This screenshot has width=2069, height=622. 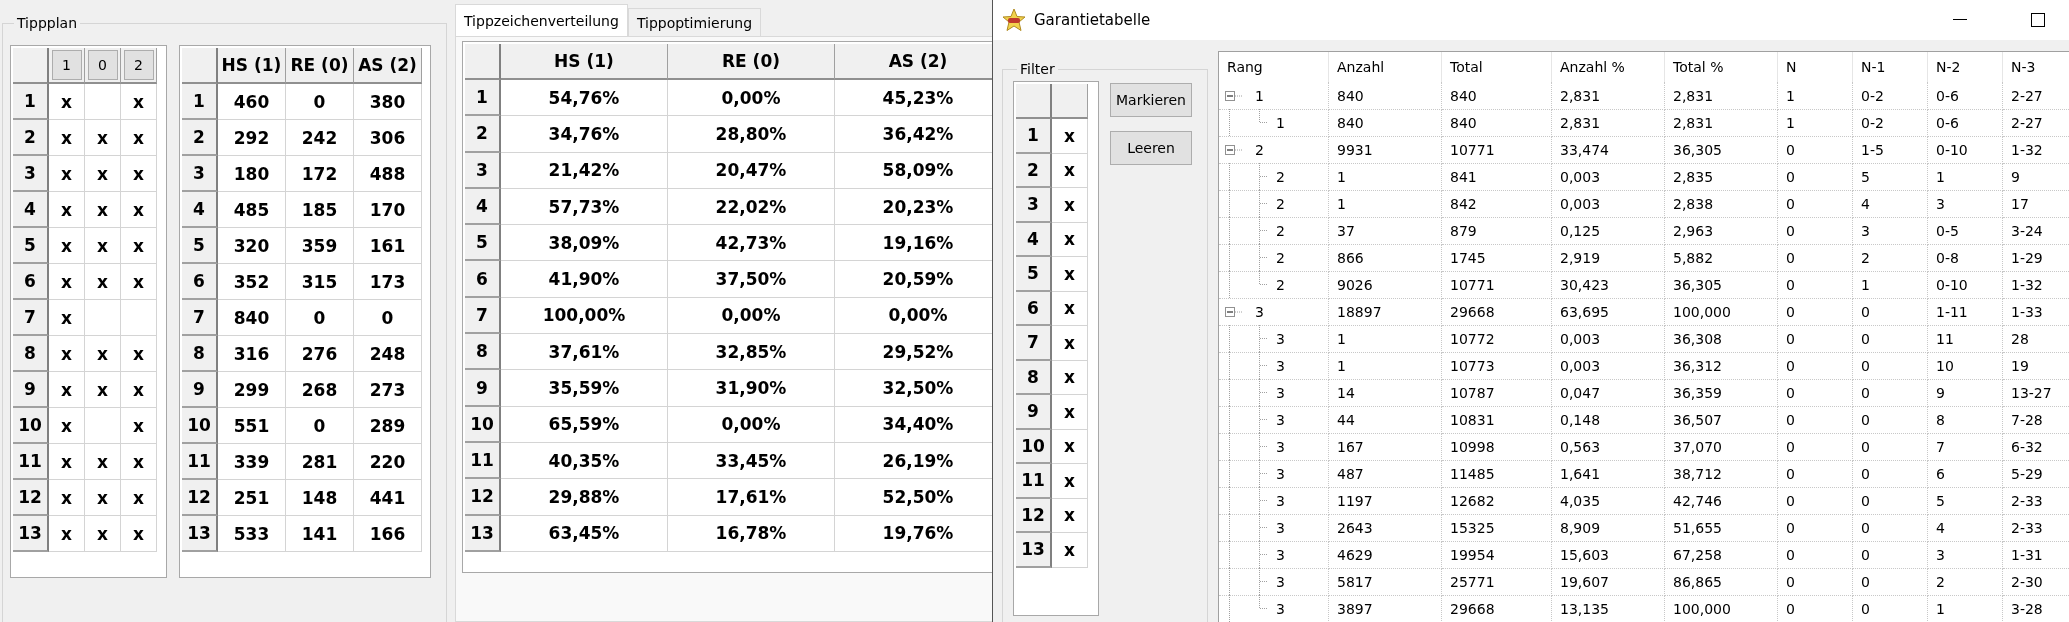 I want to click on tab: Tippzeichenverteilung, so click(x=541, y=20).